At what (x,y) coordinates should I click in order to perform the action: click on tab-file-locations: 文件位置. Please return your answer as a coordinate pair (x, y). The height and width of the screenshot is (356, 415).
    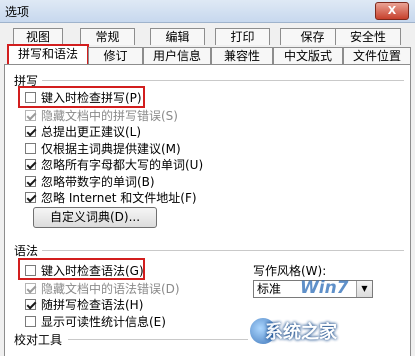
    Looking at the image, I should click on (377, 55).